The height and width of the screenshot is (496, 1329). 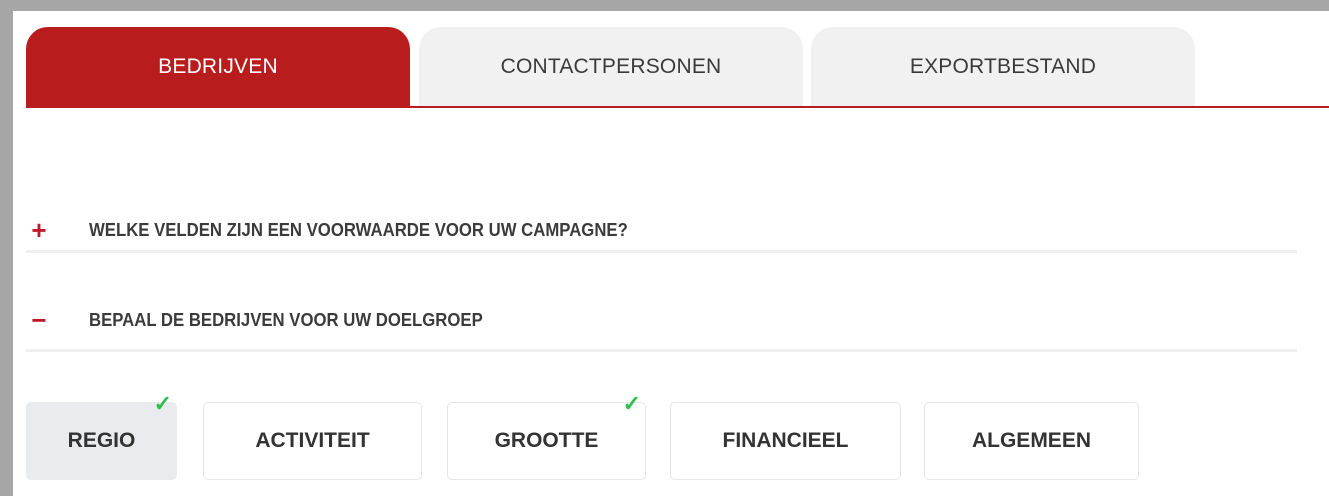 What do you see at coordinates (677, 107) in the screenshot?
I see `tab-underline` at bounding box center [677, 107].